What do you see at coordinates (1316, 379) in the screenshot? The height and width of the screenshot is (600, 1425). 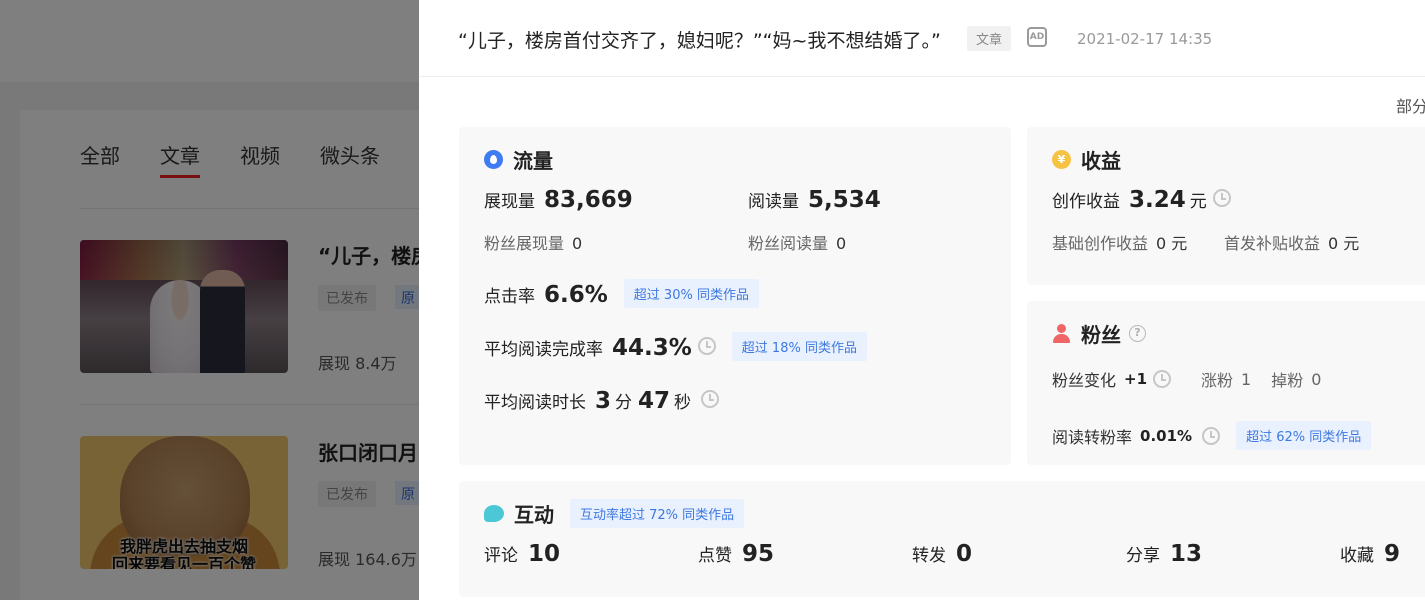 I see `fan-loss-value: 0` at bounding box center [1316, 379].